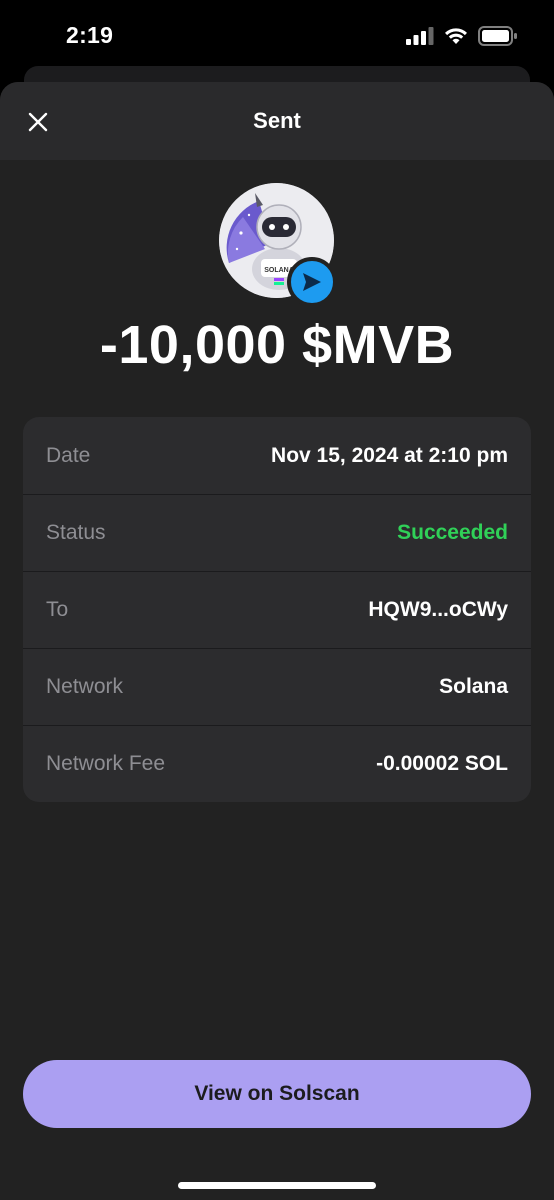 The image size is (554, 1200). I want to click on battery-icon, so click(497, 36).